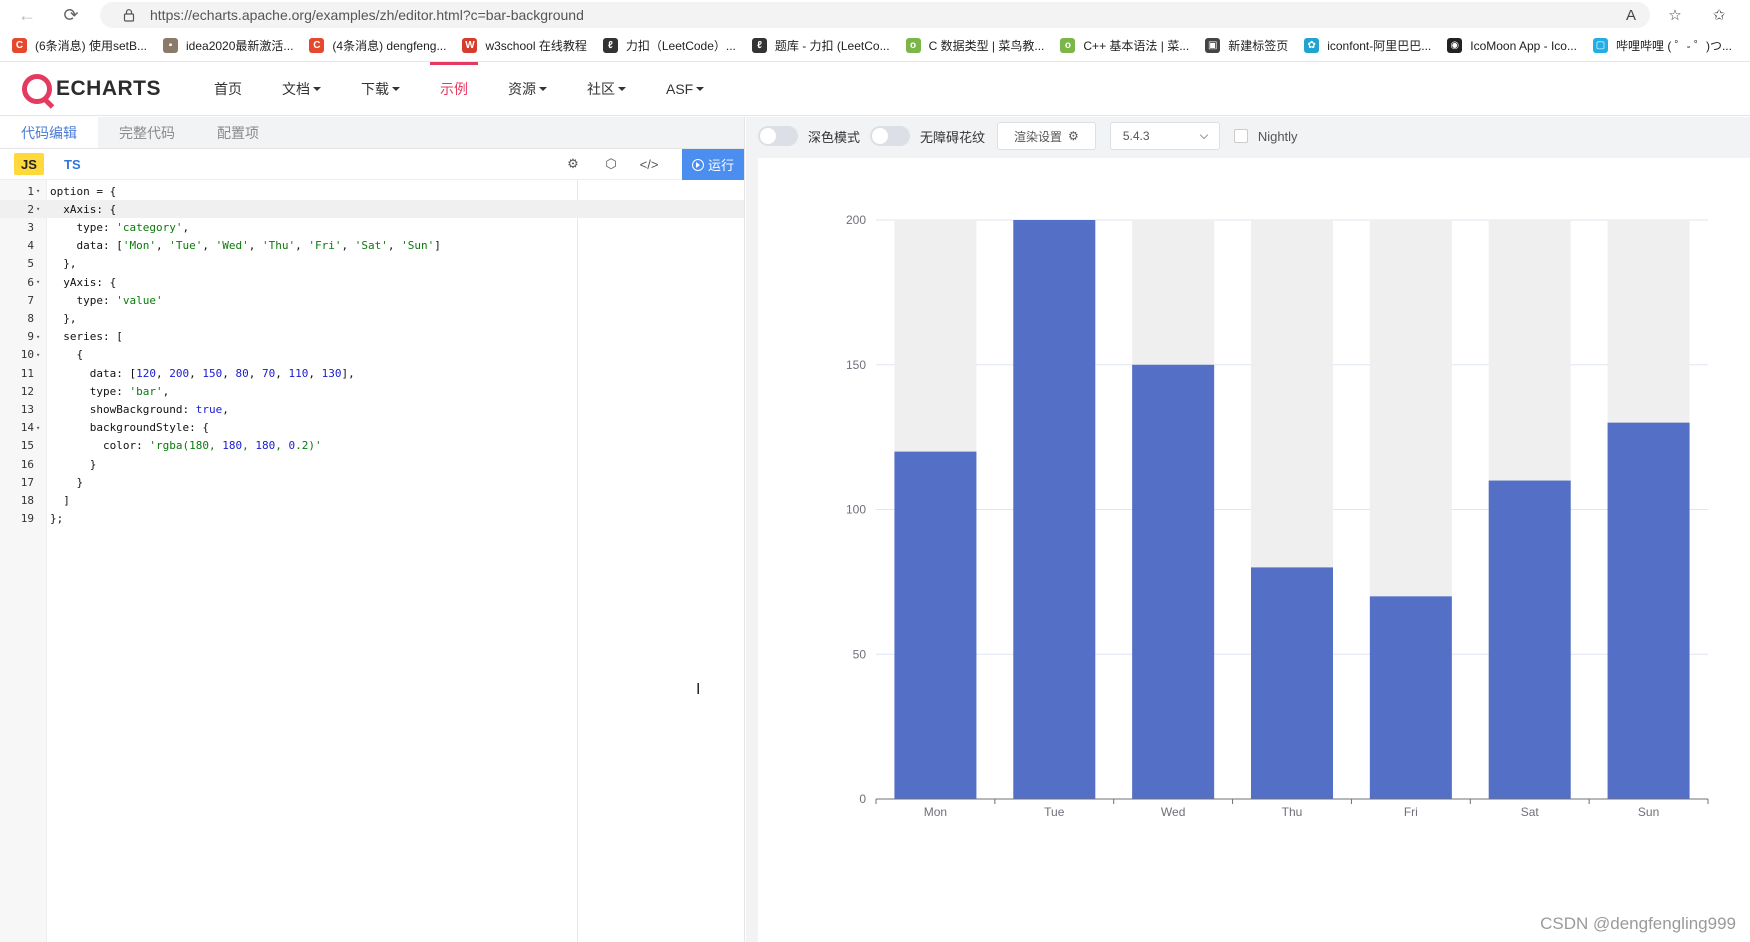  What do you see at coordinates (778, 136) in the screenshot?
I see `dark-mode-toggle` at bounding box center [778, 136].